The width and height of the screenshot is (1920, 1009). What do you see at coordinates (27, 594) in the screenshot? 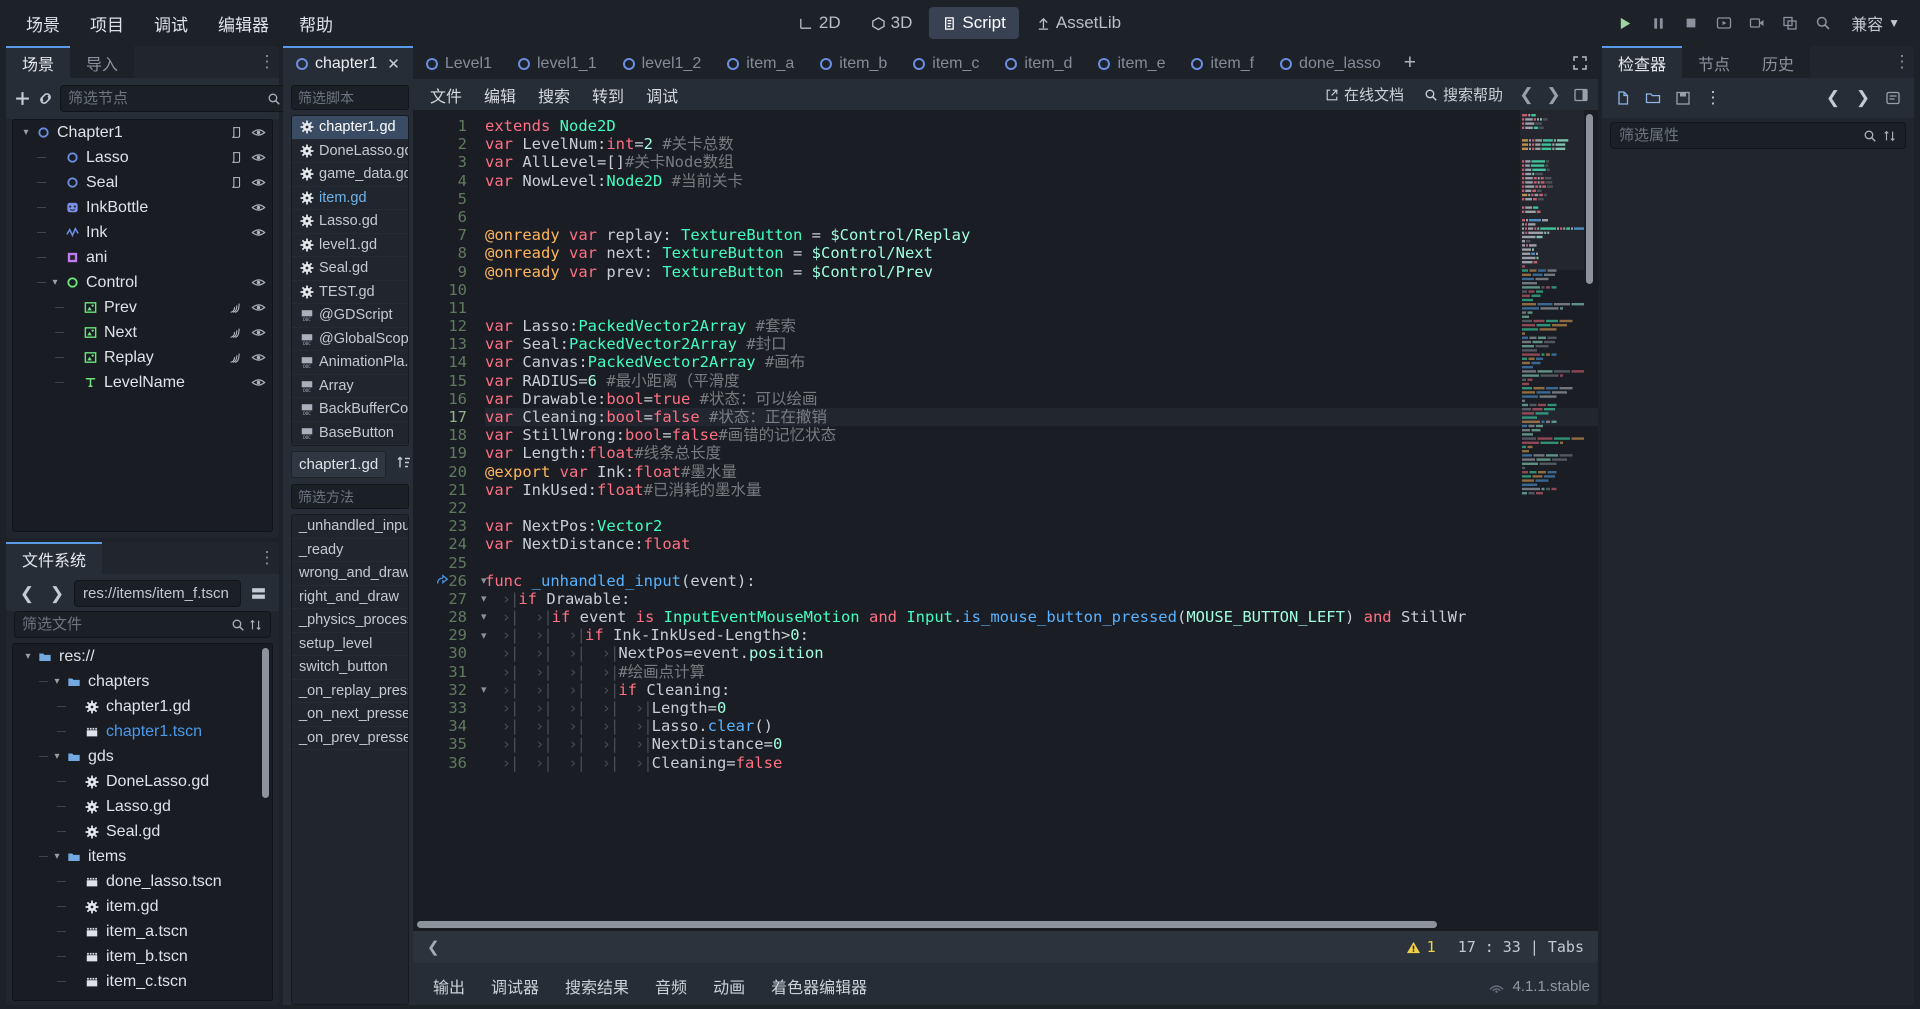
I see `fs-back-button: ❮` at bounding box center [27, 594].